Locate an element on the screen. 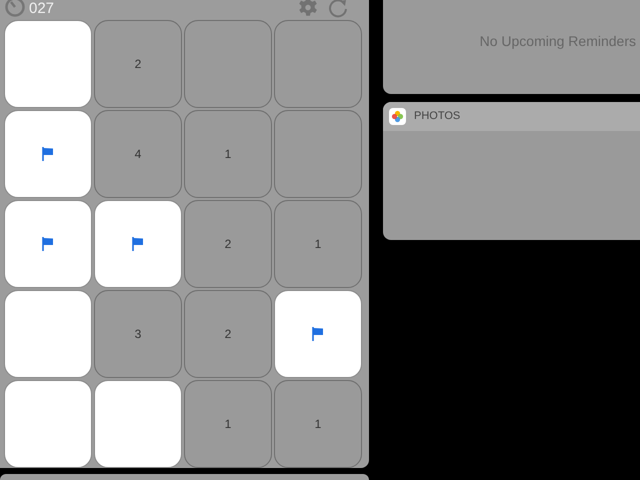 The width and height of the screenshot is (640, 480). timer-text: 027 is located at coordinates (41, 8).